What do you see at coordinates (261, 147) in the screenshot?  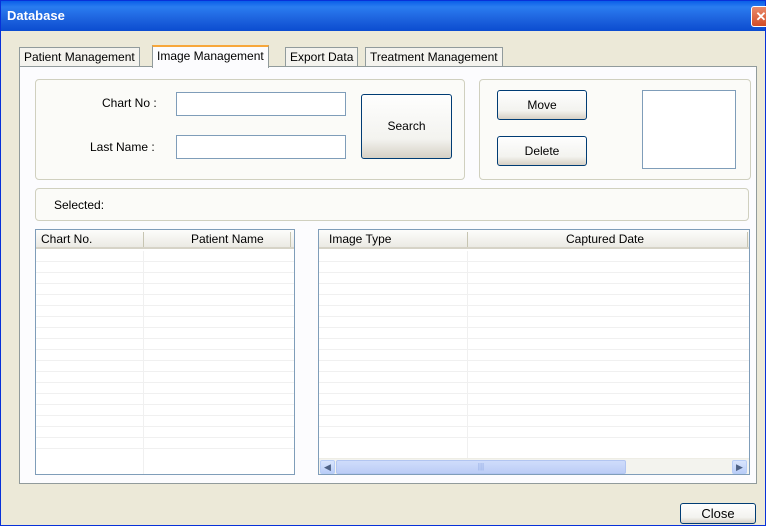 I see `last-name-input` at bounding box center [261, 147].